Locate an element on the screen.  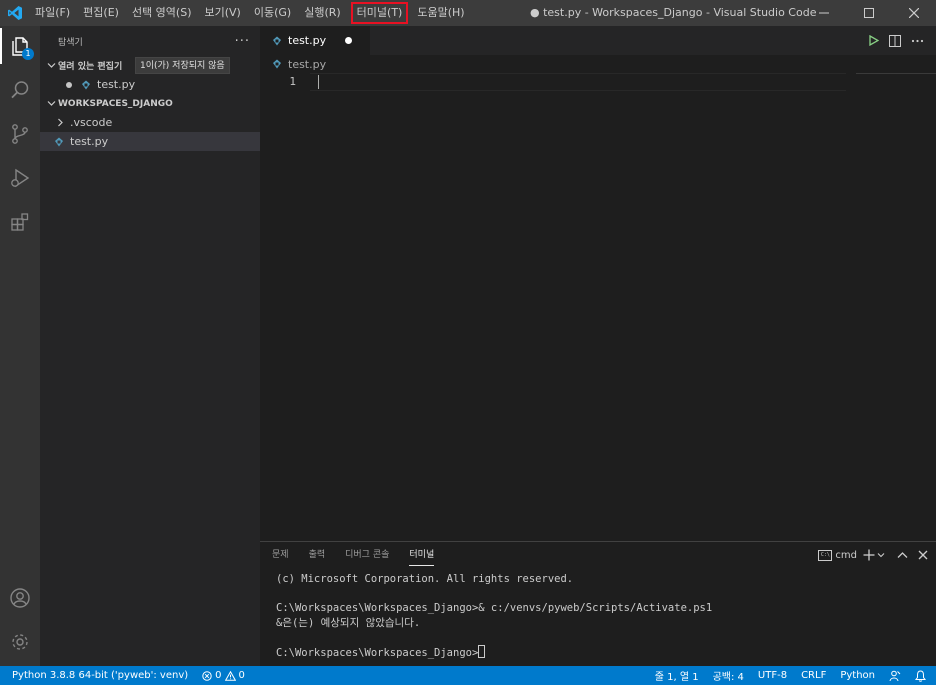
panel-tabs: 문제 출력 디버그 콘솔 터미널 C:\ cmd is located at coordinates (598, 555).